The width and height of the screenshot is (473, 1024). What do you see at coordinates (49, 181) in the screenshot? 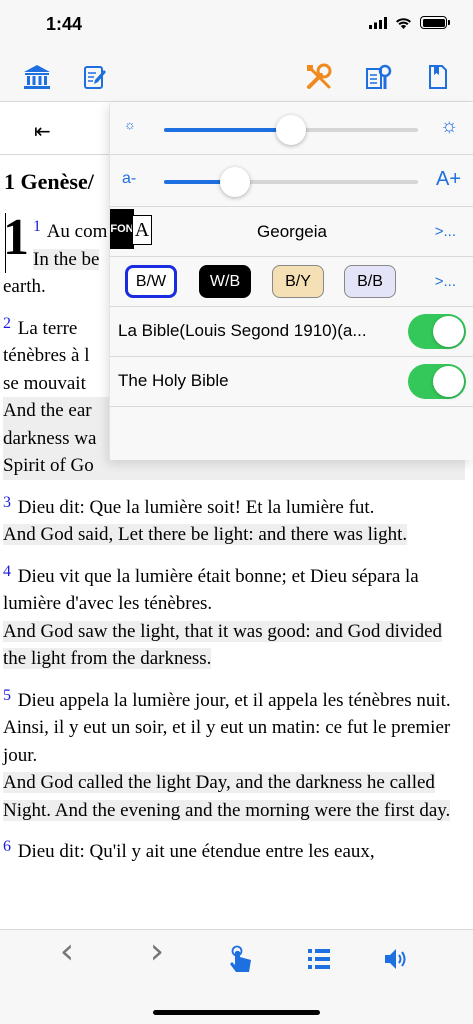
I see `chapter-title: 1 Genèse/` at bounding box center [49, 181].